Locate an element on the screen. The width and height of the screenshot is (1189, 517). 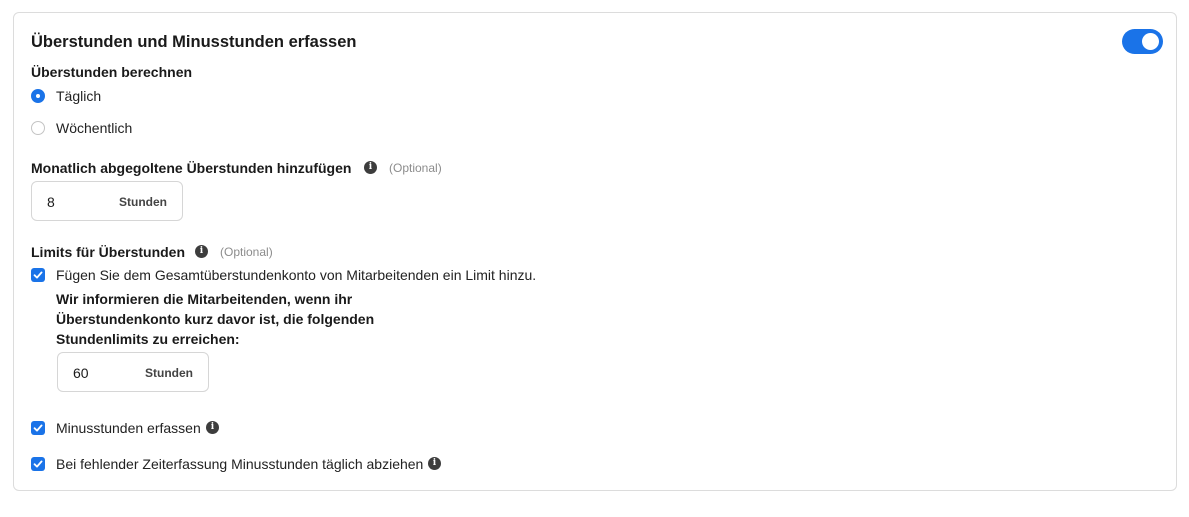
radio-weekly-label: Wöchentlich is located at coordinates (94, 128).